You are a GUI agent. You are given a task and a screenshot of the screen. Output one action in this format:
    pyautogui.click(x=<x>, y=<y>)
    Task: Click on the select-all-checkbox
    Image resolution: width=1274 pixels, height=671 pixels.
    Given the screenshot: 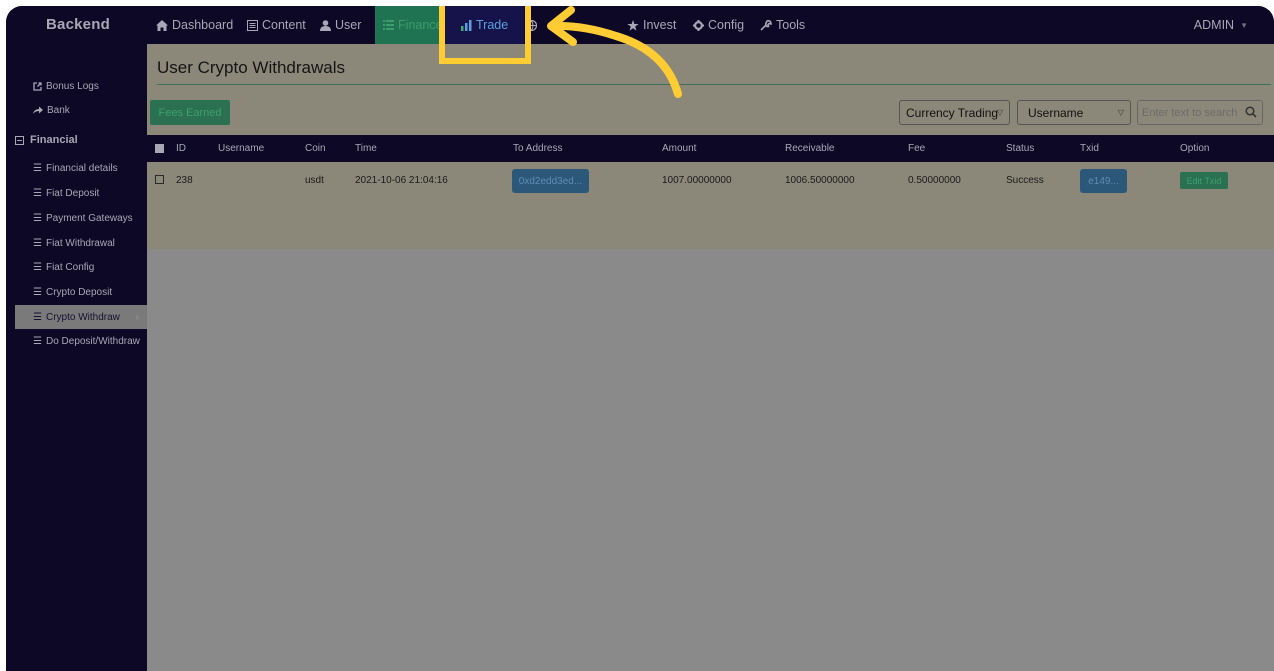 What is the action you would take?
    pyautogui.click(x=159, y=148)
    